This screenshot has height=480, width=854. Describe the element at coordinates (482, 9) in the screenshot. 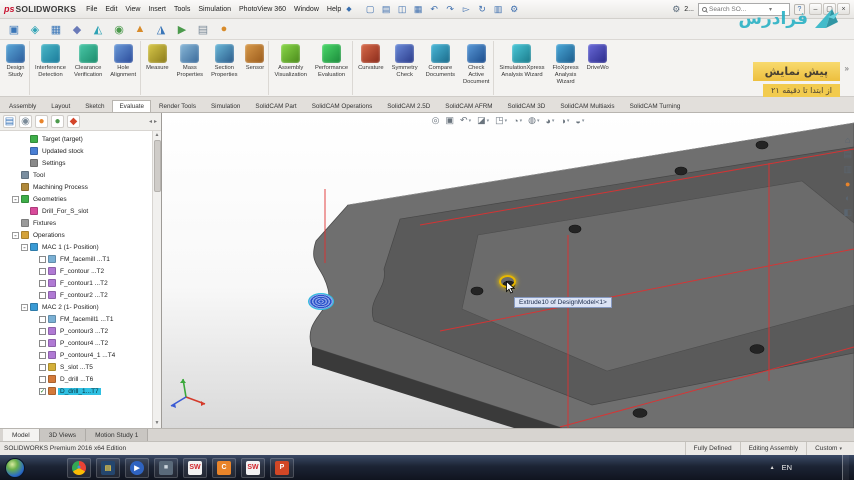

I see `rebuild-icon: ↻` at that location.